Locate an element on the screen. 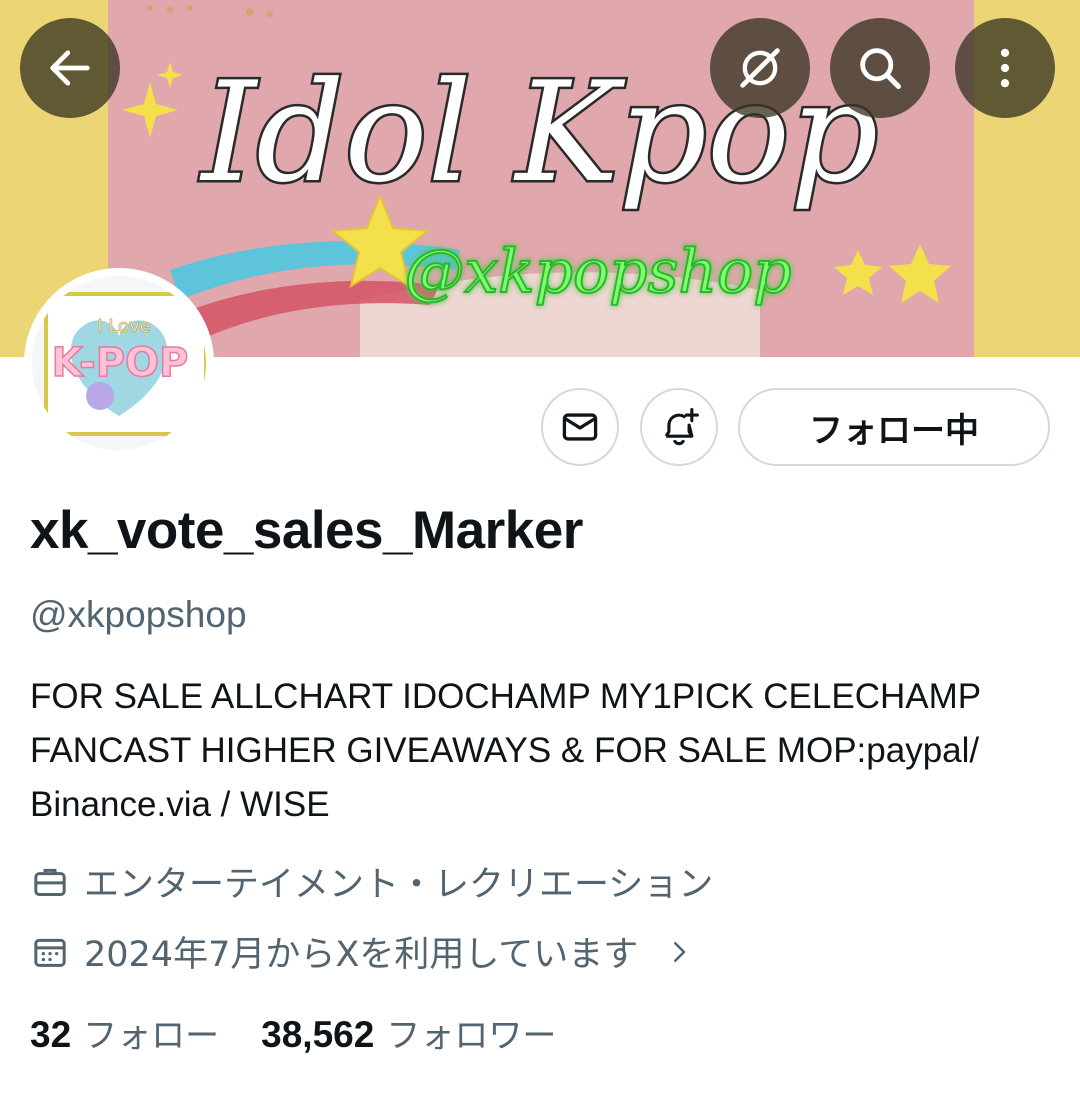 The width and height of the screenshot is (1080, 1101). back-button is located at coordinates (70, 68).